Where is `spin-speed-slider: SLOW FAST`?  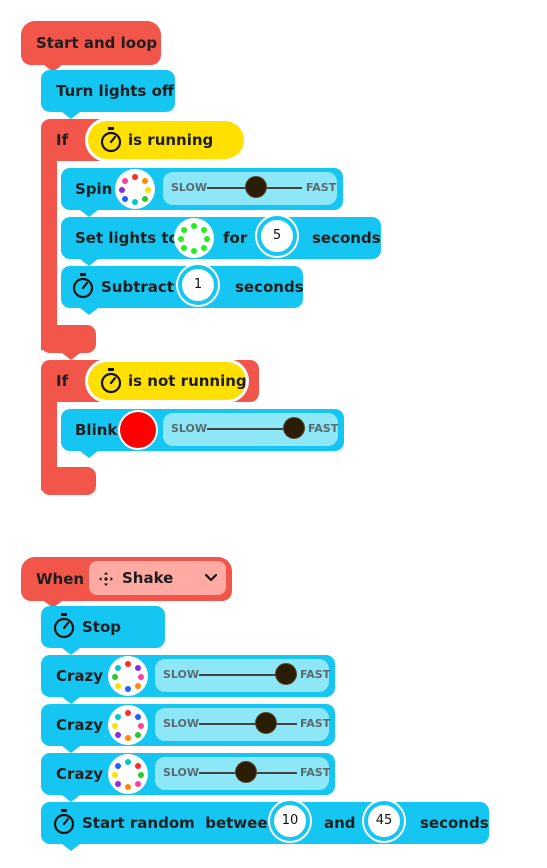 spin-speed-slider: SLOW FAST is located at coordinates (250, 188).